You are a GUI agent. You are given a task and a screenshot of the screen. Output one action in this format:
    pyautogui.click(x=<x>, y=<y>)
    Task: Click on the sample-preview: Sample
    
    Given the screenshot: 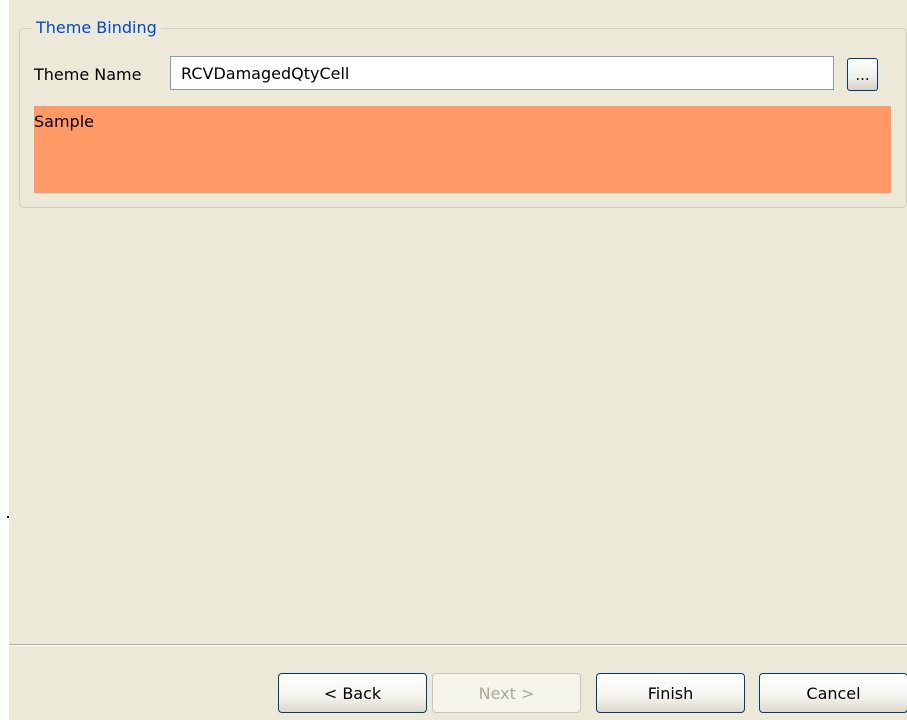 What is the action you would take?
    pyautogui.click(x=462, y=149)
    